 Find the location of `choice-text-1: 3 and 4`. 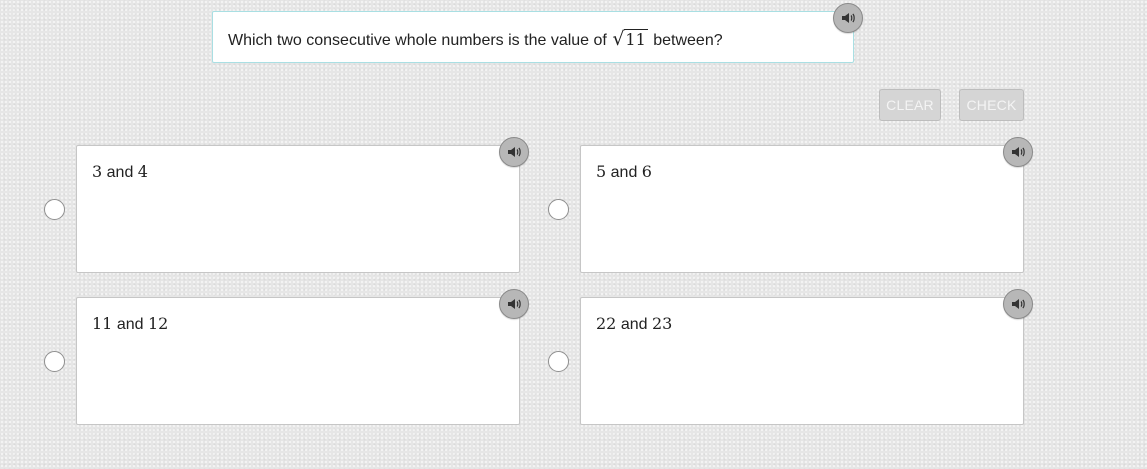

choice-text-1: 3 and 4 is located at coordinates (120, 172).